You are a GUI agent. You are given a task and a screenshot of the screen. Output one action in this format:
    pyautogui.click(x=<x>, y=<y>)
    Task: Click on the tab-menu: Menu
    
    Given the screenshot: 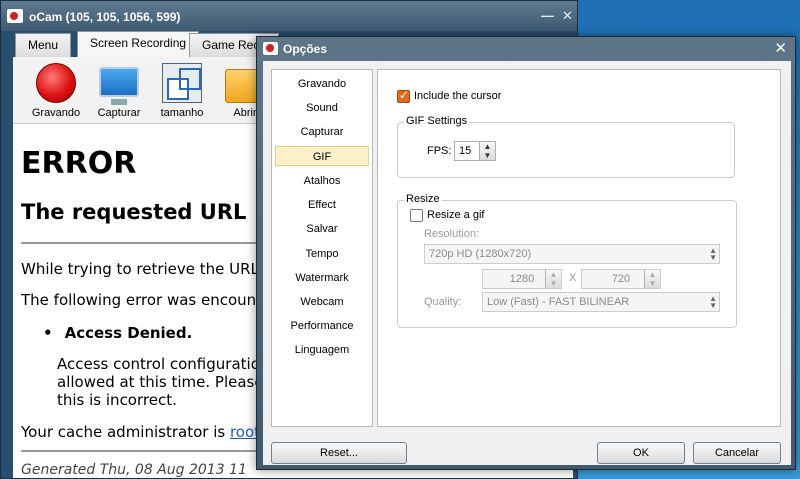 What is the action you would take?
    pyautogui.click(x=43, y=45)
    